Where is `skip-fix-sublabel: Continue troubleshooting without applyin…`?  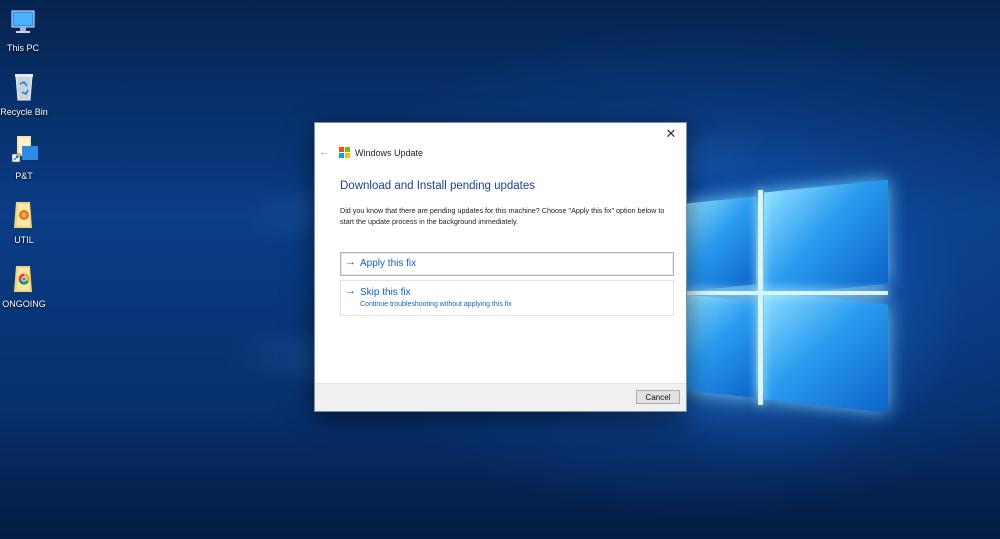 skip-fix-sublabel: Continue troubleshooting without applyin… is located at coordinates (436, 304).